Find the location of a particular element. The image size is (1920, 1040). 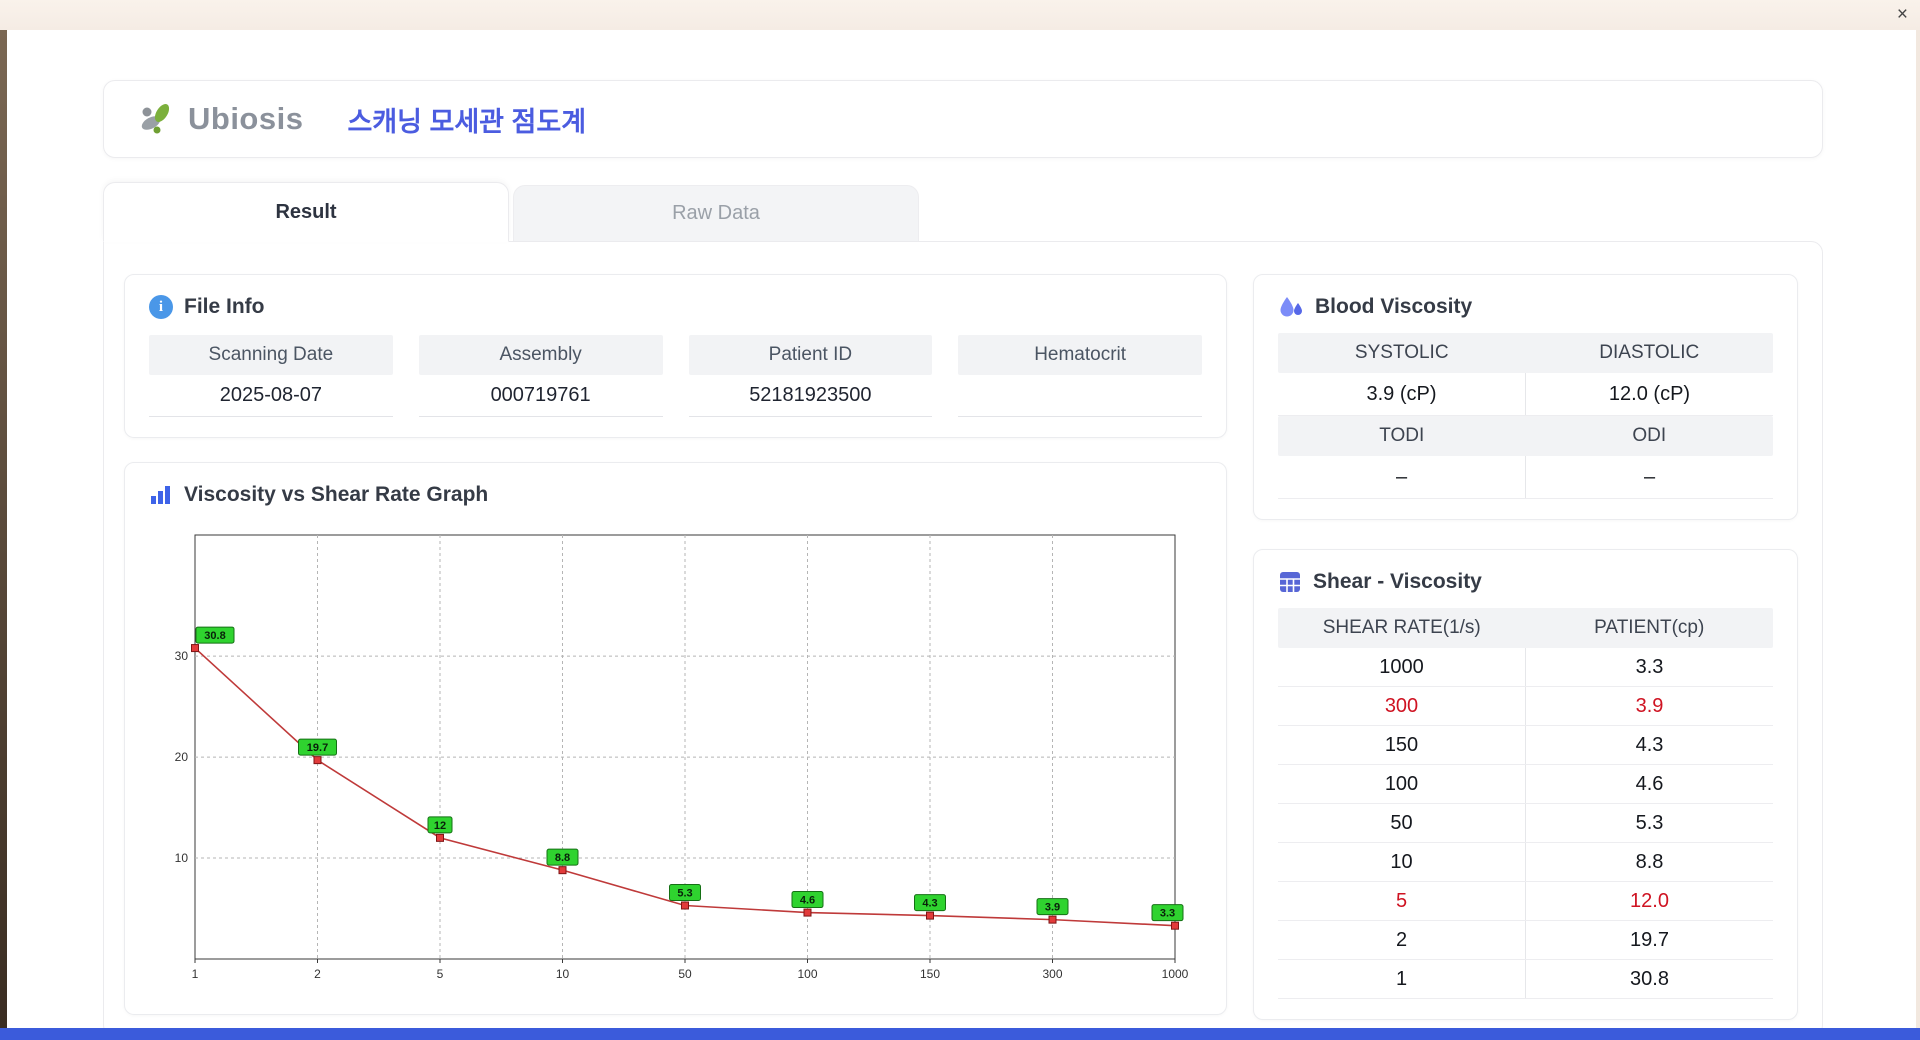

droplet-icon is located at coordinates (1291, 307).